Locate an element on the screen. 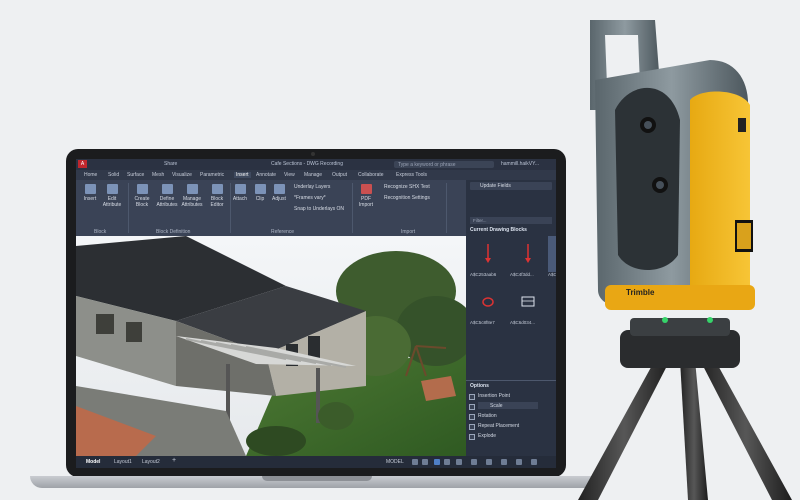 Image resolution: width=800 pixels, height=500 pixels. explode-checkbox is located at coordinates (472, 437).